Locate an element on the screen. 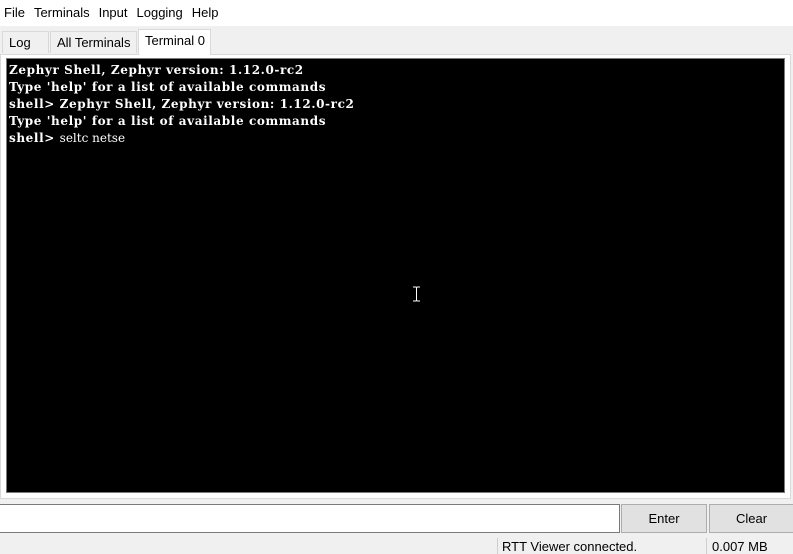  input-row: Enter Clear is located at coordinates (396, 518).